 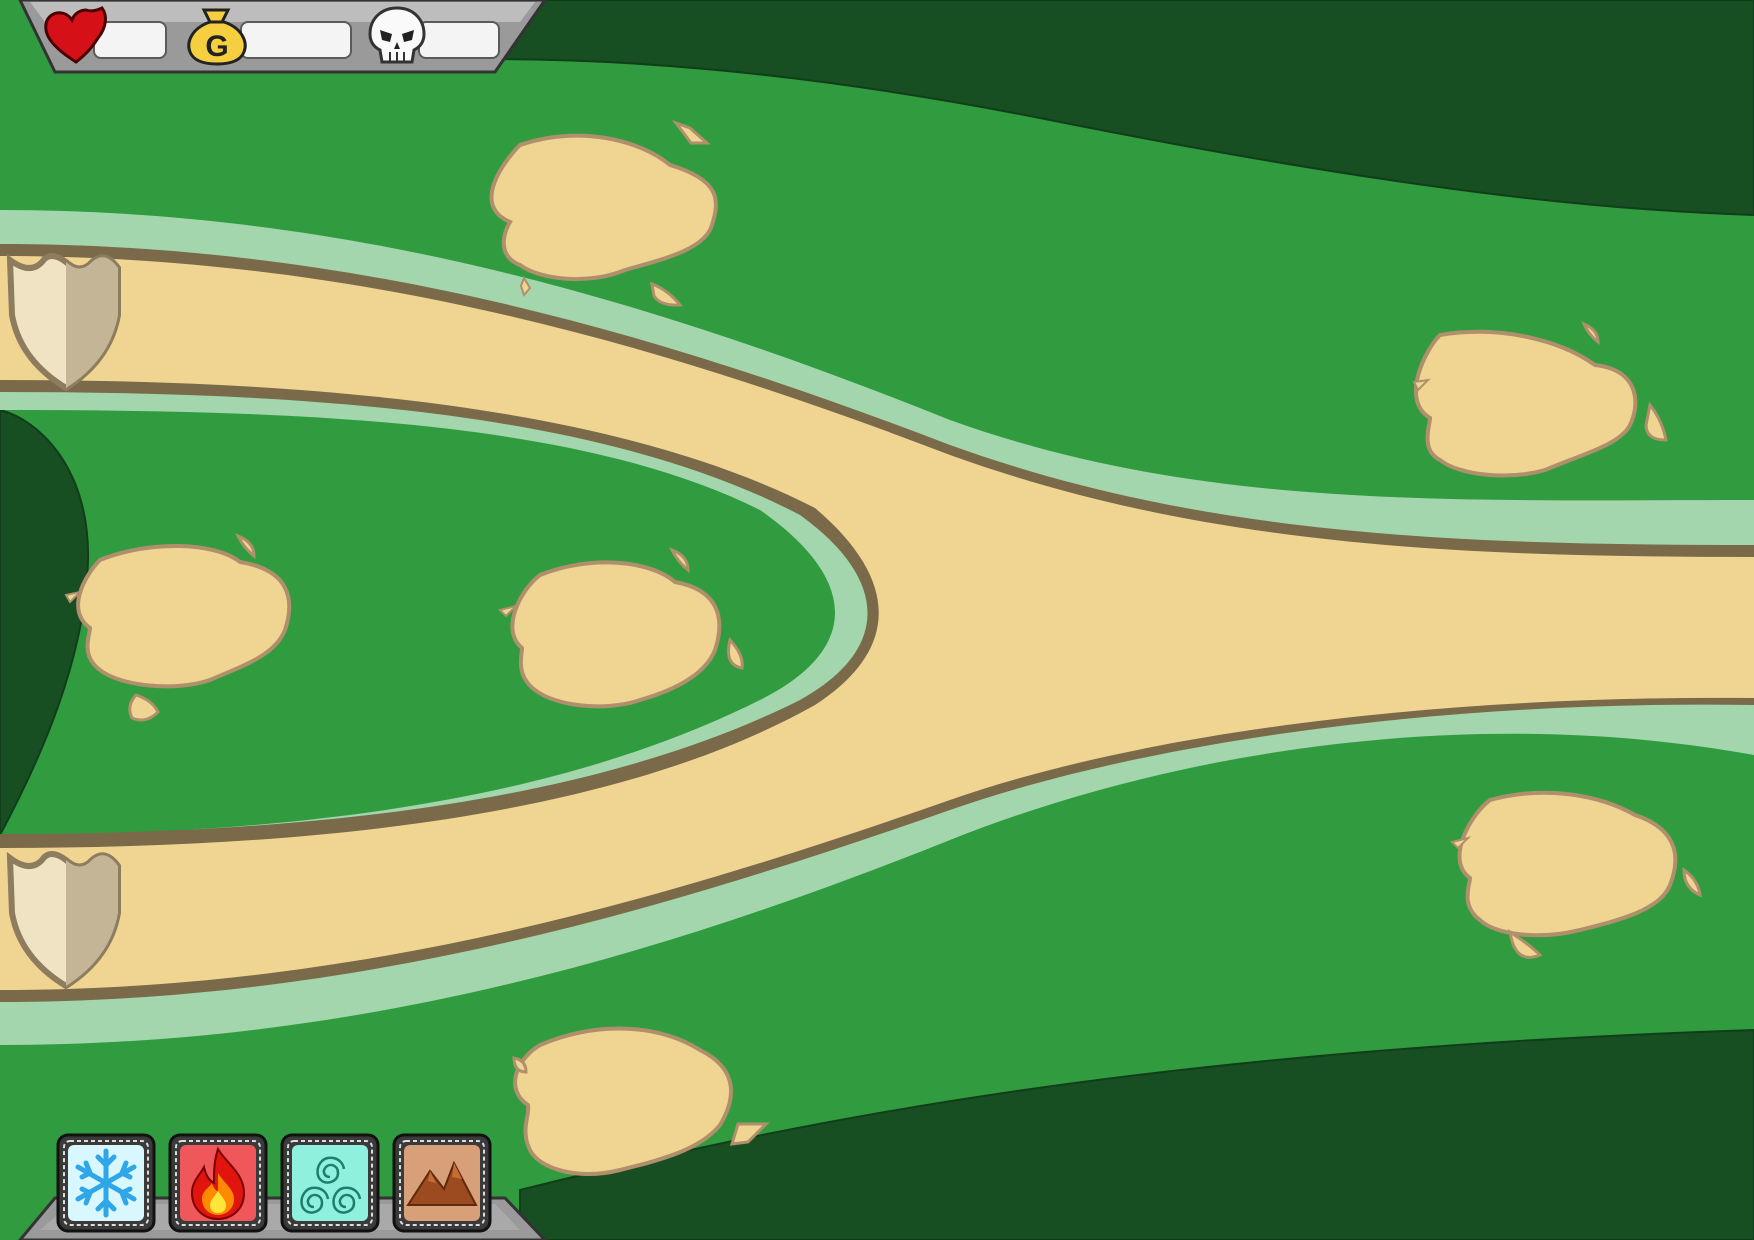 I want to click on gold-letter: G, so click(x=216, y=46).